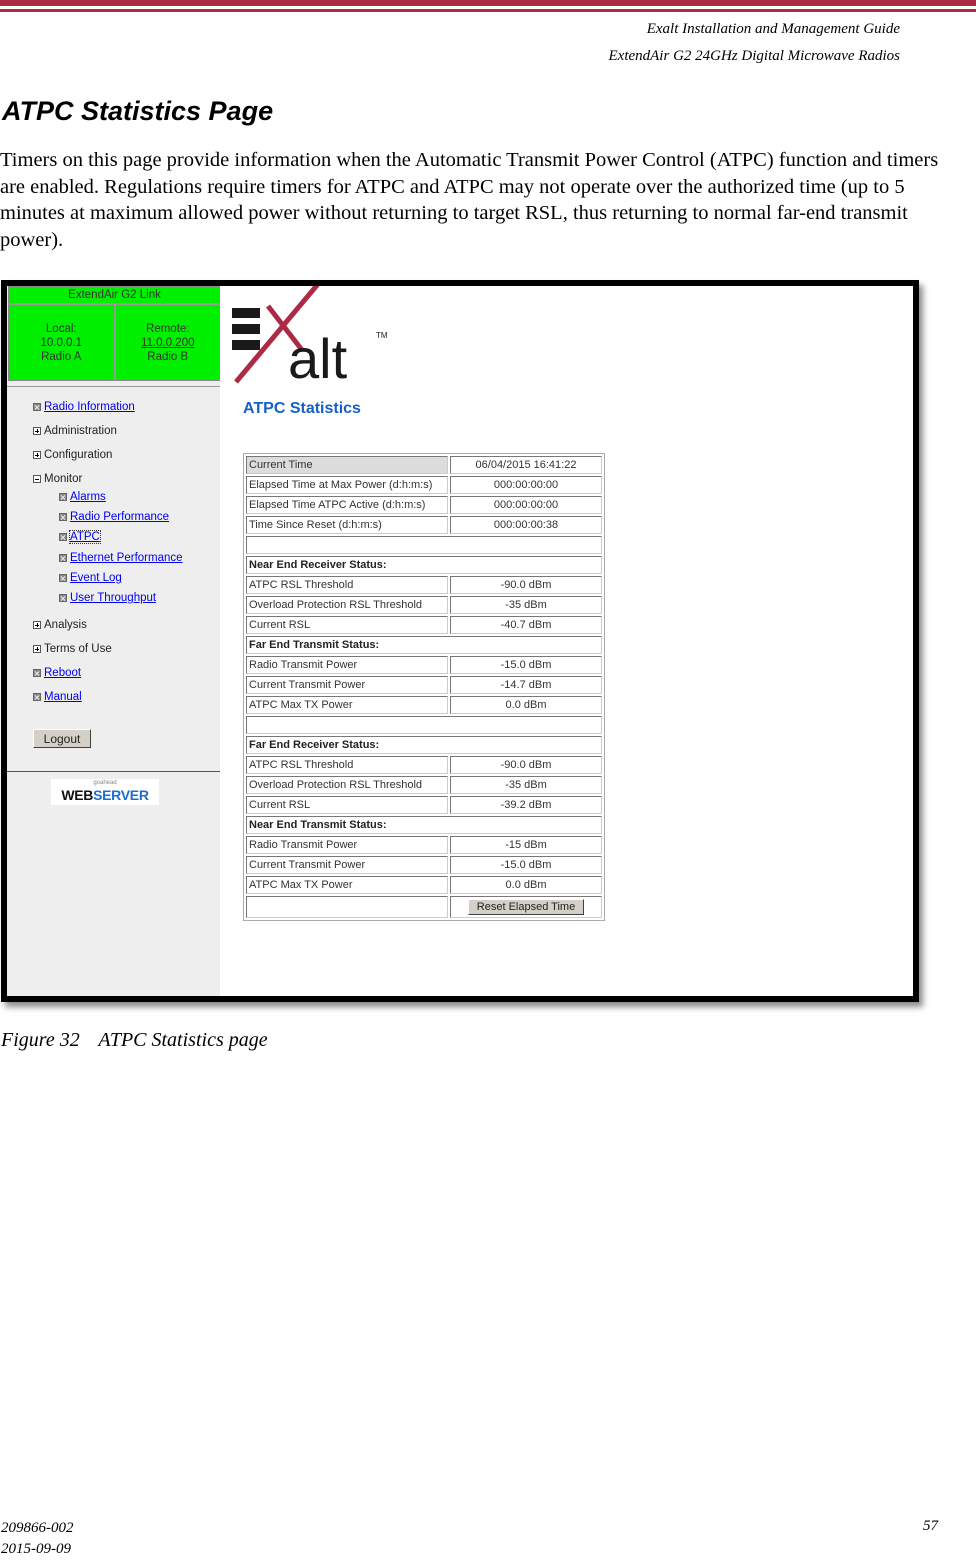 This screenshot has height=1561, width=976. What do you see at coordinates (63, 479) in the screenshot?
I see `nav-label-monitor: Monitor` at bounding box center [63, 479].